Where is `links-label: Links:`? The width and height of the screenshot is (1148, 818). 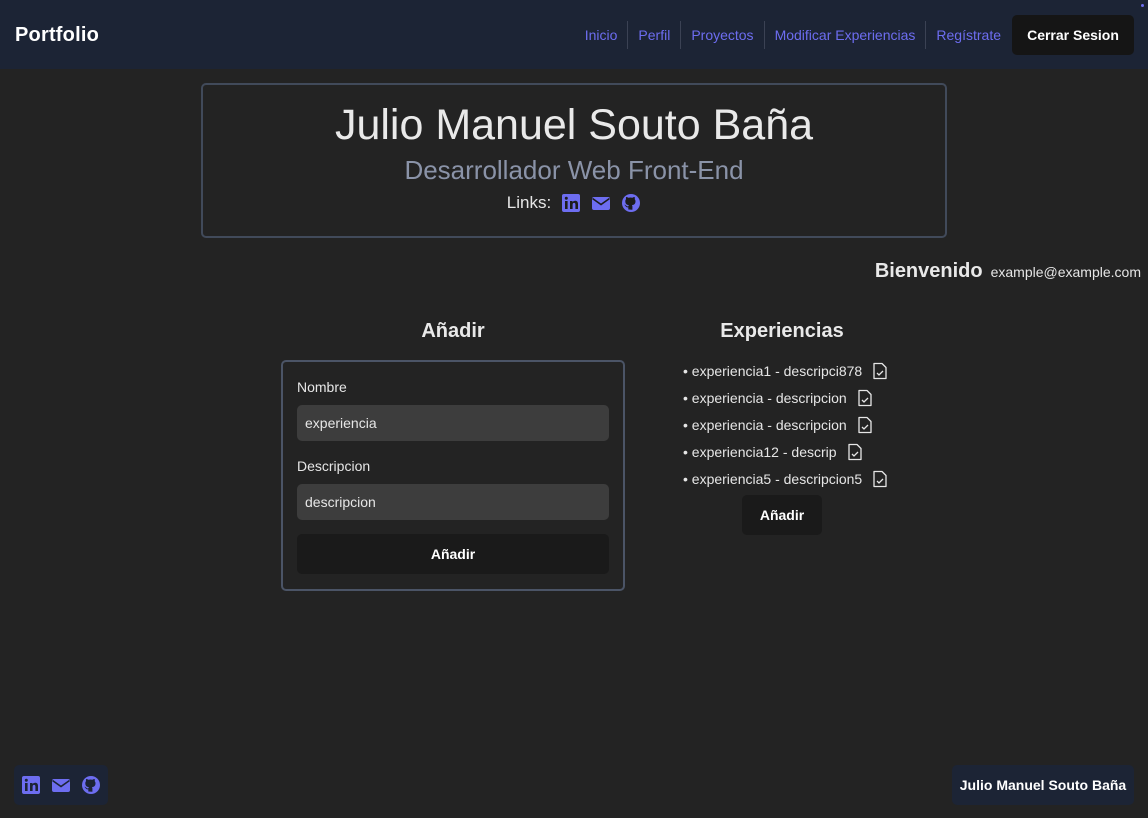 links-label: Links: is located at coordinates (529, 202).